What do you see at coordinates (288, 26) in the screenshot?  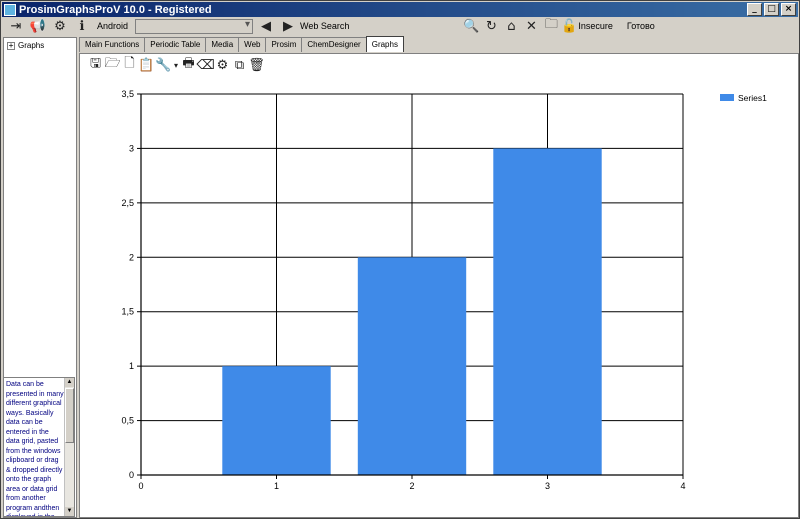 I see `forward-icon: ▶` at bounding box center [288, 26].